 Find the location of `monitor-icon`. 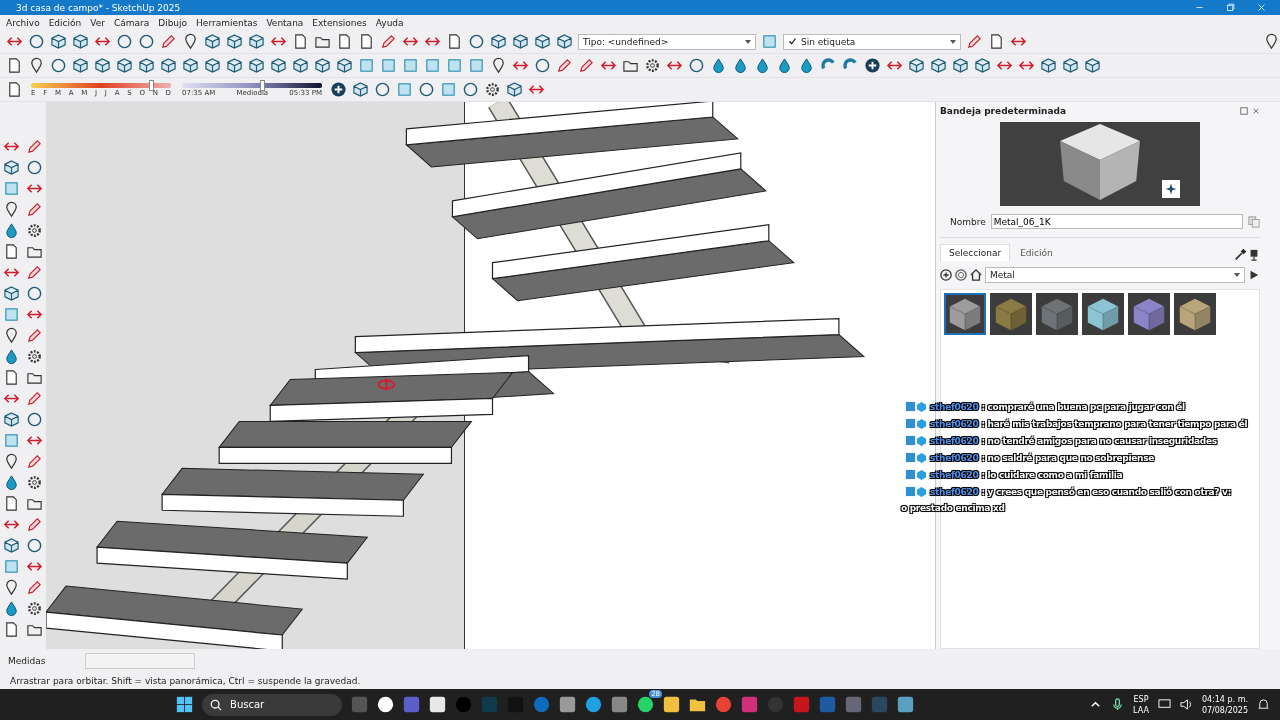

monitor-icon is located at coordinates (1164, 704).